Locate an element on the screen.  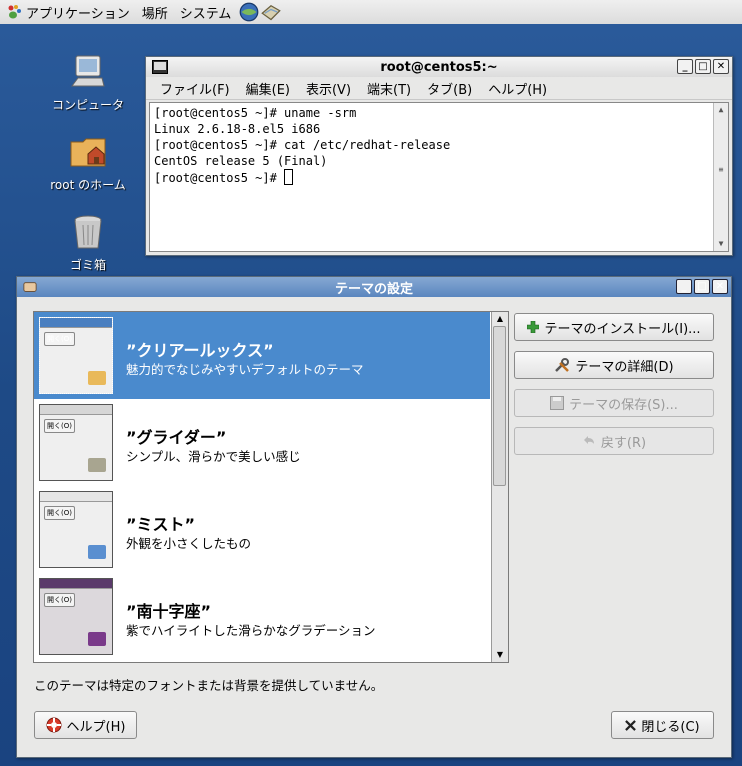
web-browser-icon is located at coordinates (249, 12).